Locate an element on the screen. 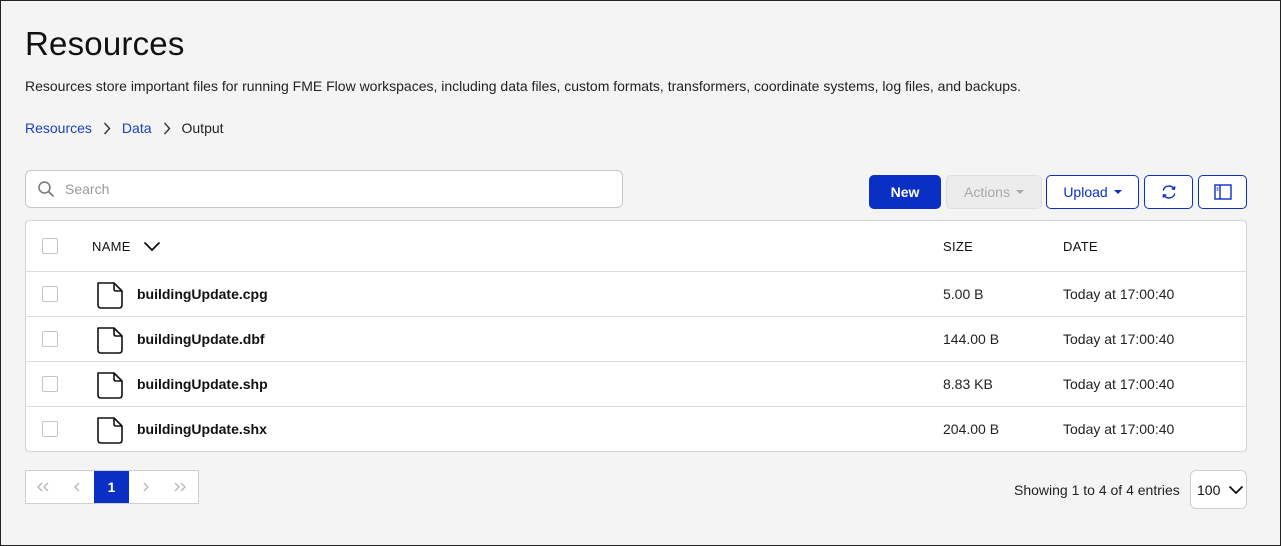 Image resolution: width=1281 pixels, height=546 pixels. refresh-icon is located at coordinates (1169, 192).